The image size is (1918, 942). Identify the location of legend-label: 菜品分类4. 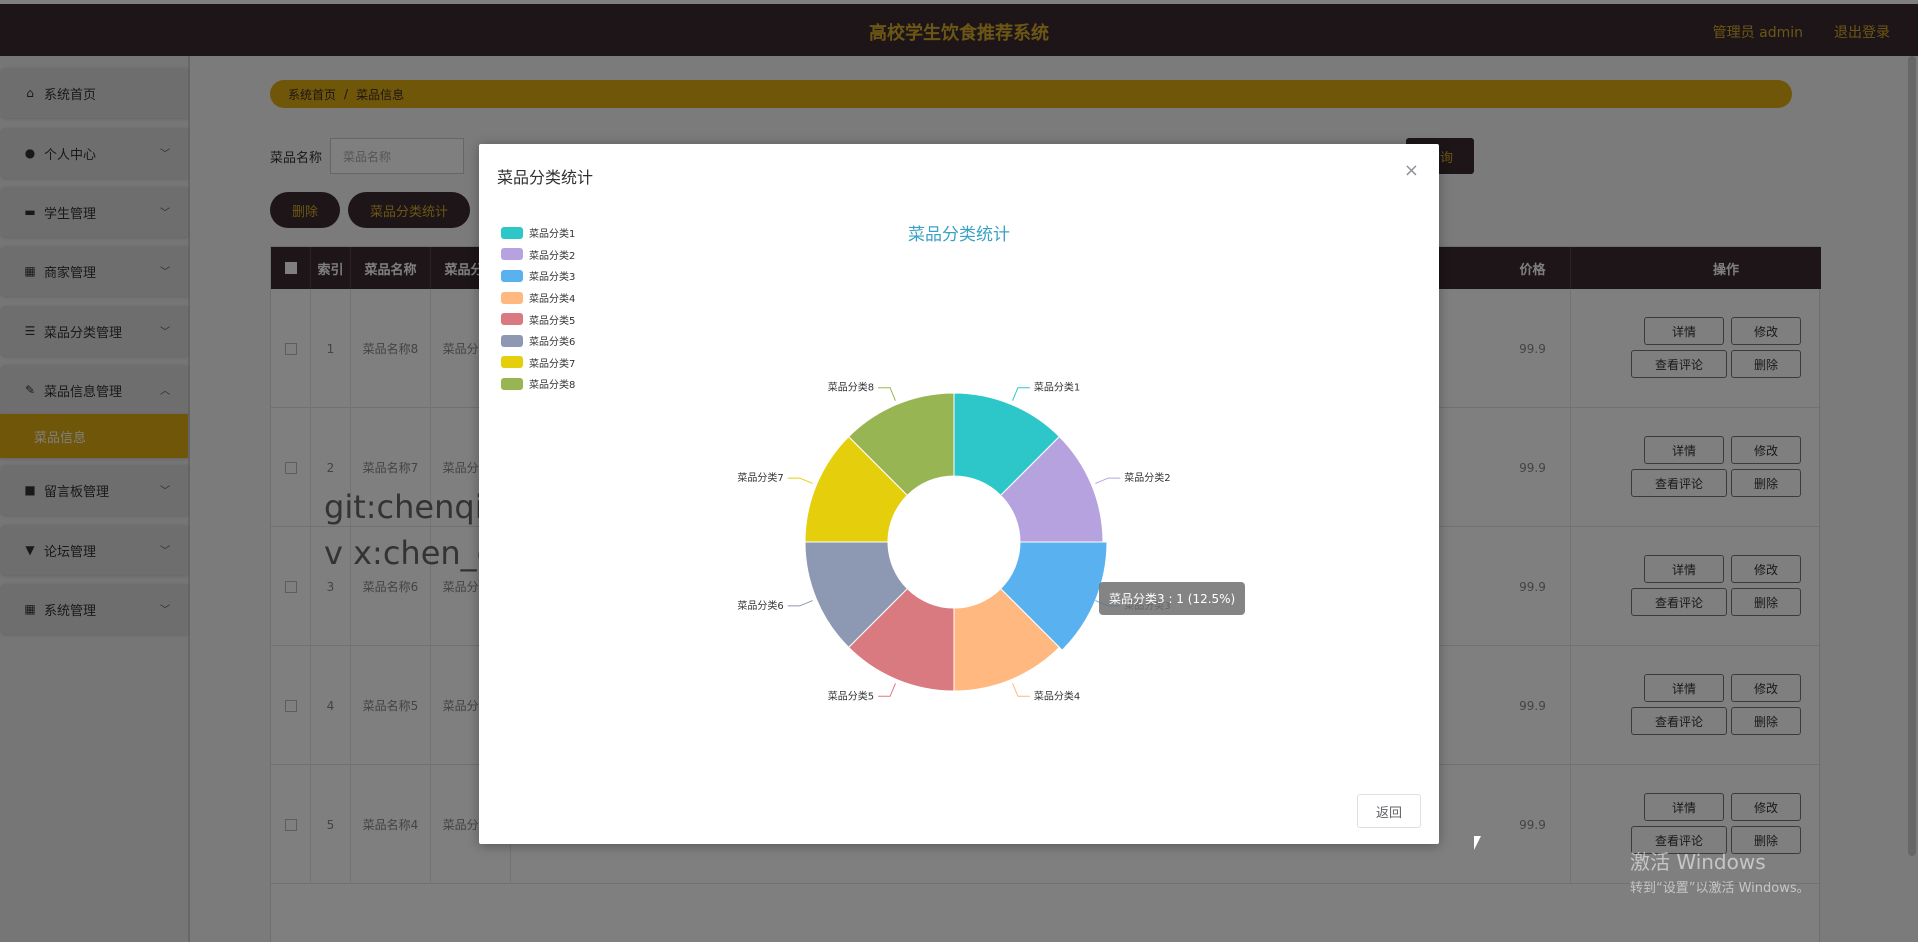
(552, 300).